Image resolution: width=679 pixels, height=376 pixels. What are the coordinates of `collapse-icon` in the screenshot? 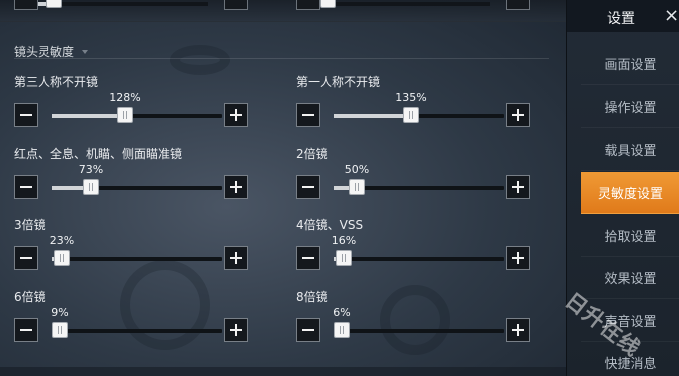 It's located at (85, 51).